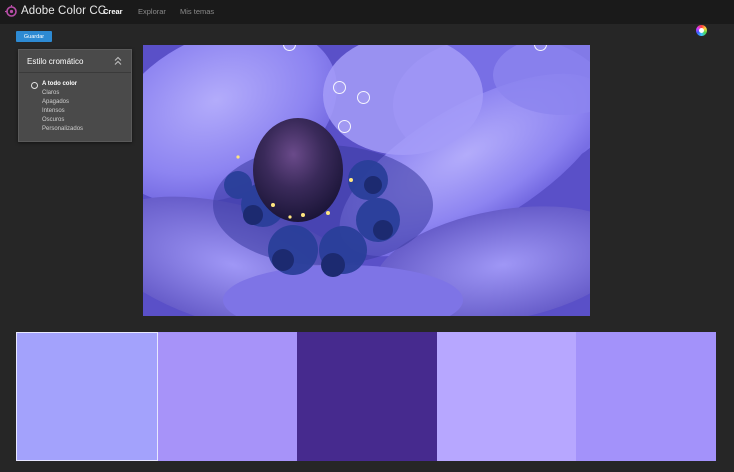 The height and width of the screenshot is (472, 734). Describe the element at coordinates (34, 36) in the screenshot. I see `save-button: Guardar` at that location.